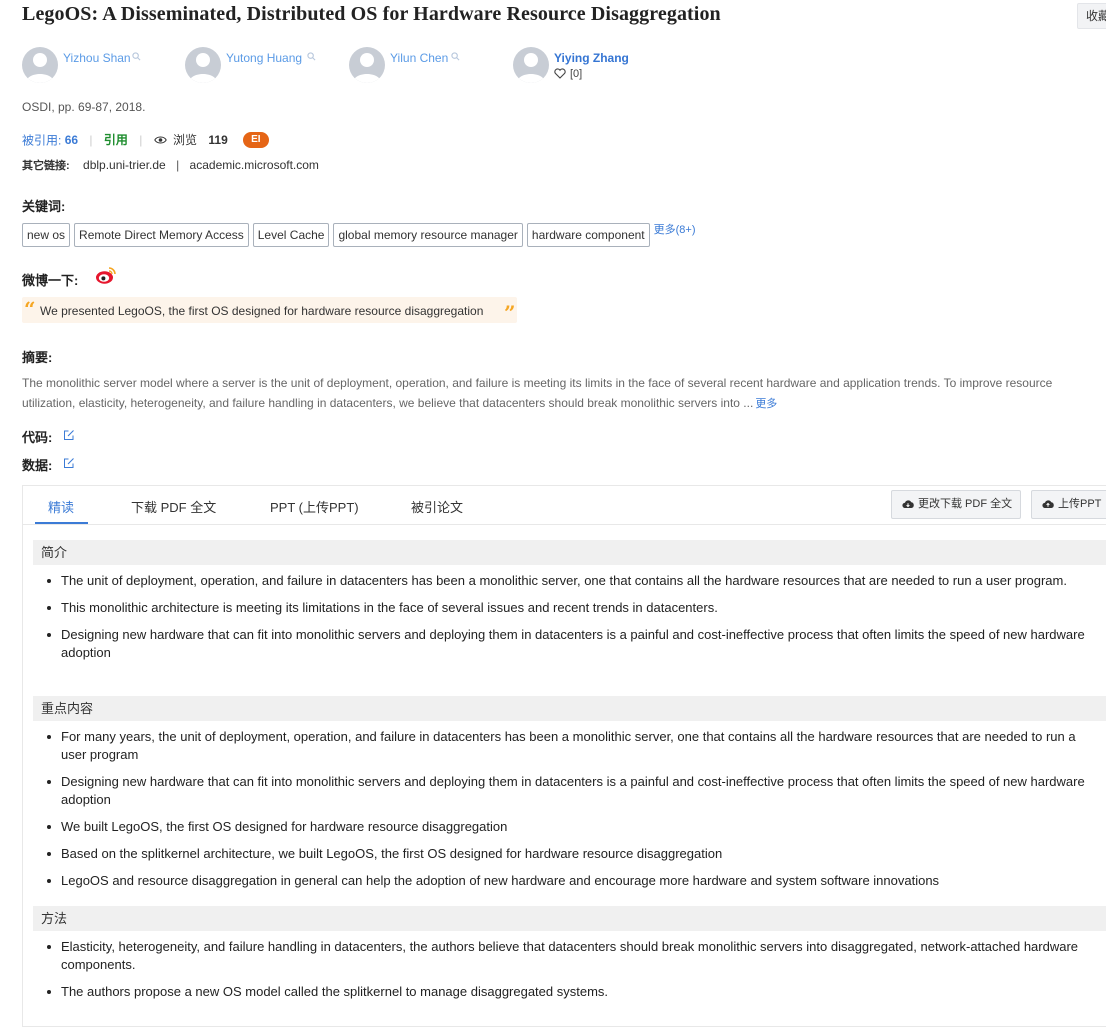 The image size is (1106, 1027). Describe the element at coordinates (116, 140) in the screenshot. I see `cite-button: 引用` at that location.